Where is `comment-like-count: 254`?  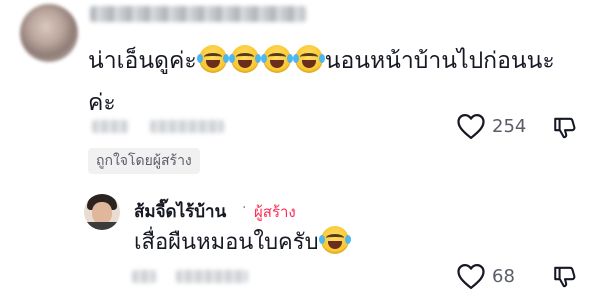
comment-like-count: 254 is located at coordinates (509, 126).